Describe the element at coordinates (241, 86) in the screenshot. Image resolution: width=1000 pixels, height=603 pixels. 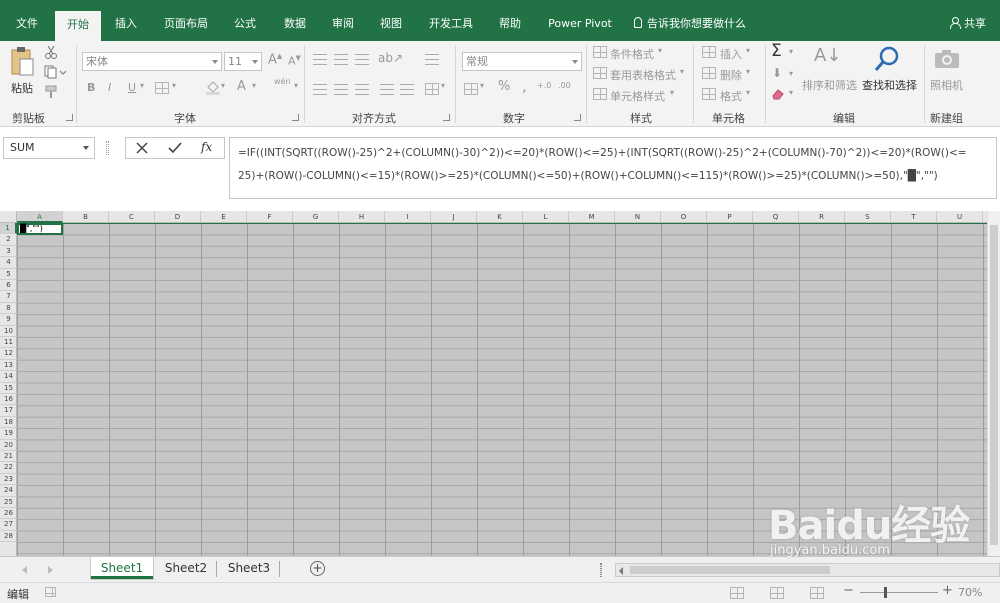
I see `font-color-button: A` at that location.